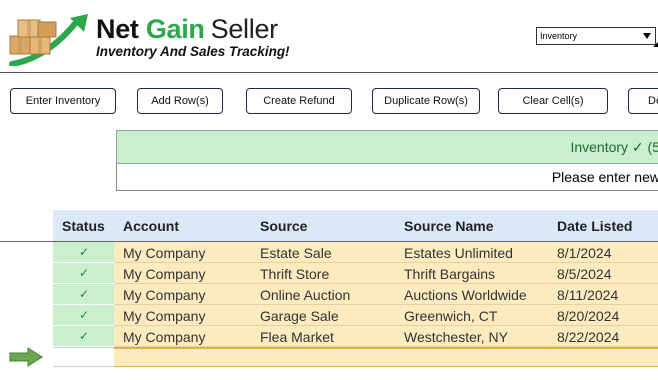 This screenshot has width=658, height=380. I want to click on header-divider, so click(329, 72).